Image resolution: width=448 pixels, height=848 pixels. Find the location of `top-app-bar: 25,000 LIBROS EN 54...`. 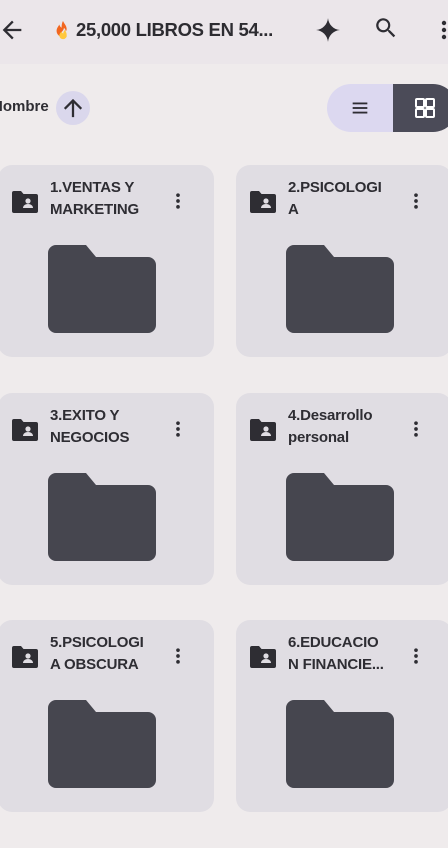

top-app-bar: 25,000 LIBROS EN 54... is located at coordinates (224, 32).